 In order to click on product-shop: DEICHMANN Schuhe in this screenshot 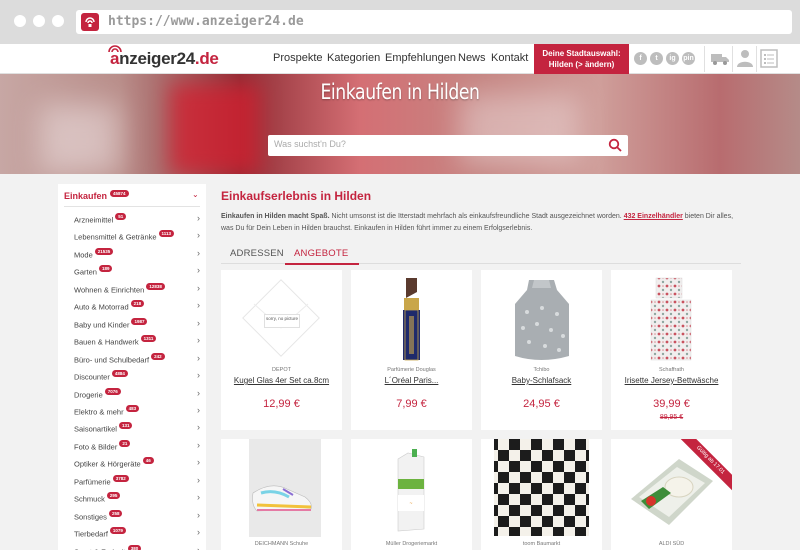, I will do `click(281, 544)`.